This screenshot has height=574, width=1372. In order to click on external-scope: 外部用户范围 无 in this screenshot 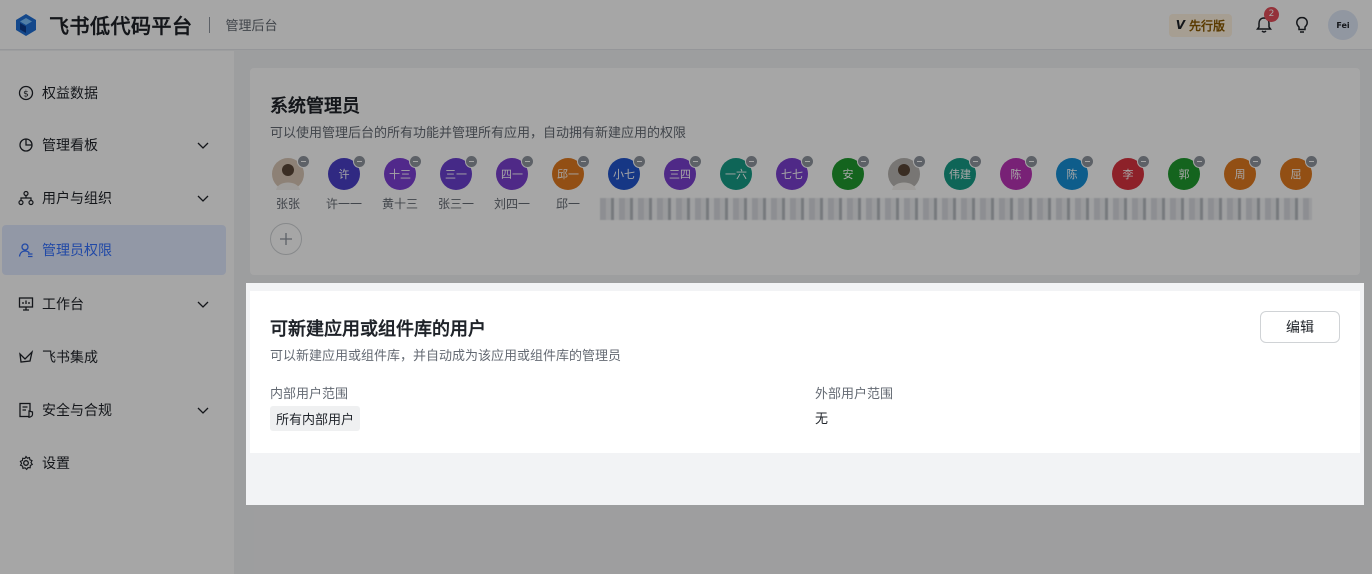, I will do `click(854, 405)`.